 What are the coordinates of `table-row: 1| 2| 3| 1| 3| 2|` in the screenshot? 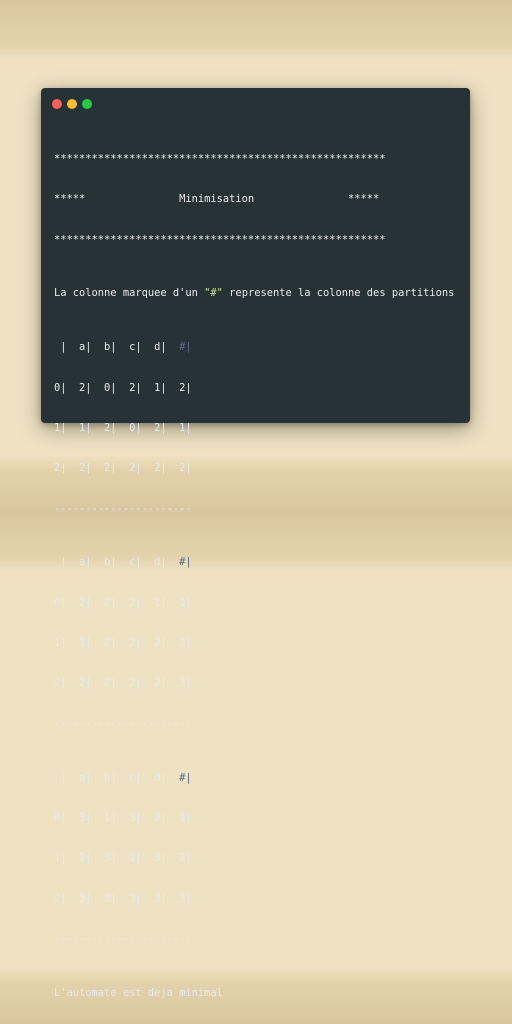 It's located at (123, 858).